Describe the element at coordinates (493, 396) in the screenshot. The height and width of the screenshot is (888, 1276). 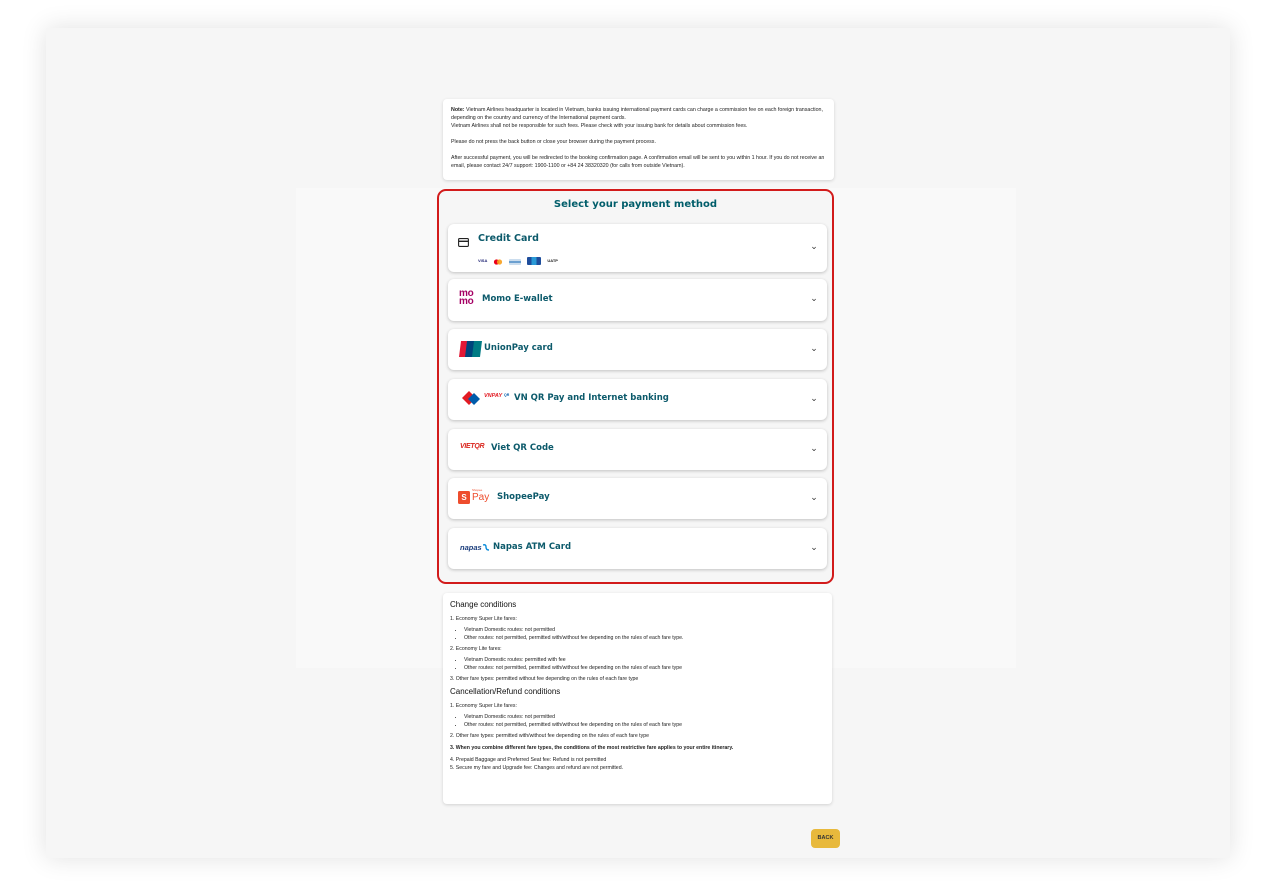
I see `vnpay-wordmark: VNPAY` at that location.